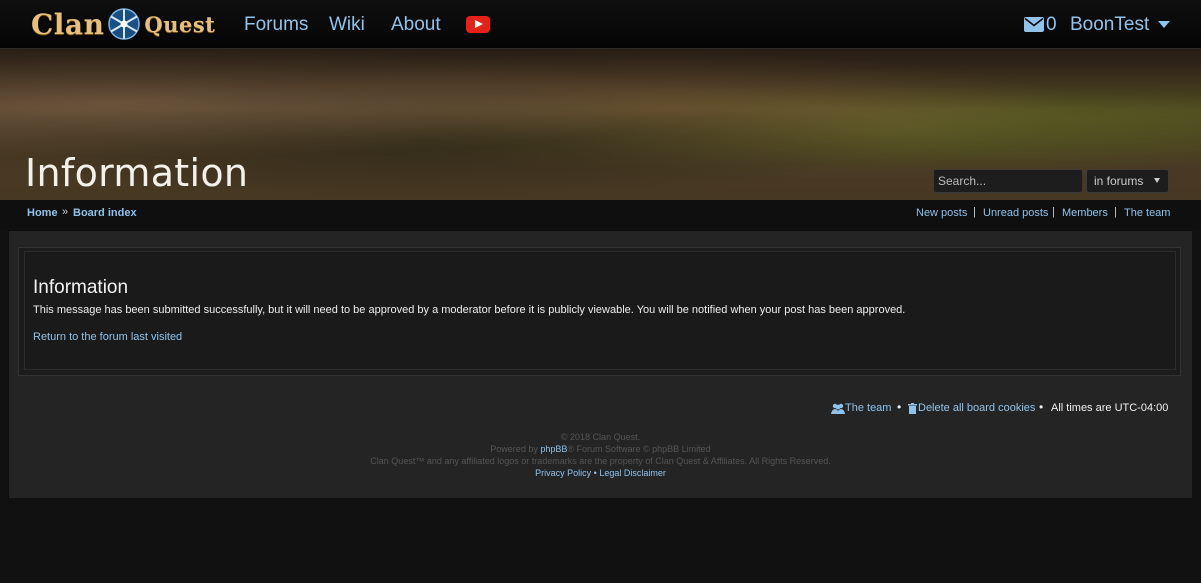  Describe the element at coordinates (1034, 24) in the screenshot. I see `envelope-icon` at that location.